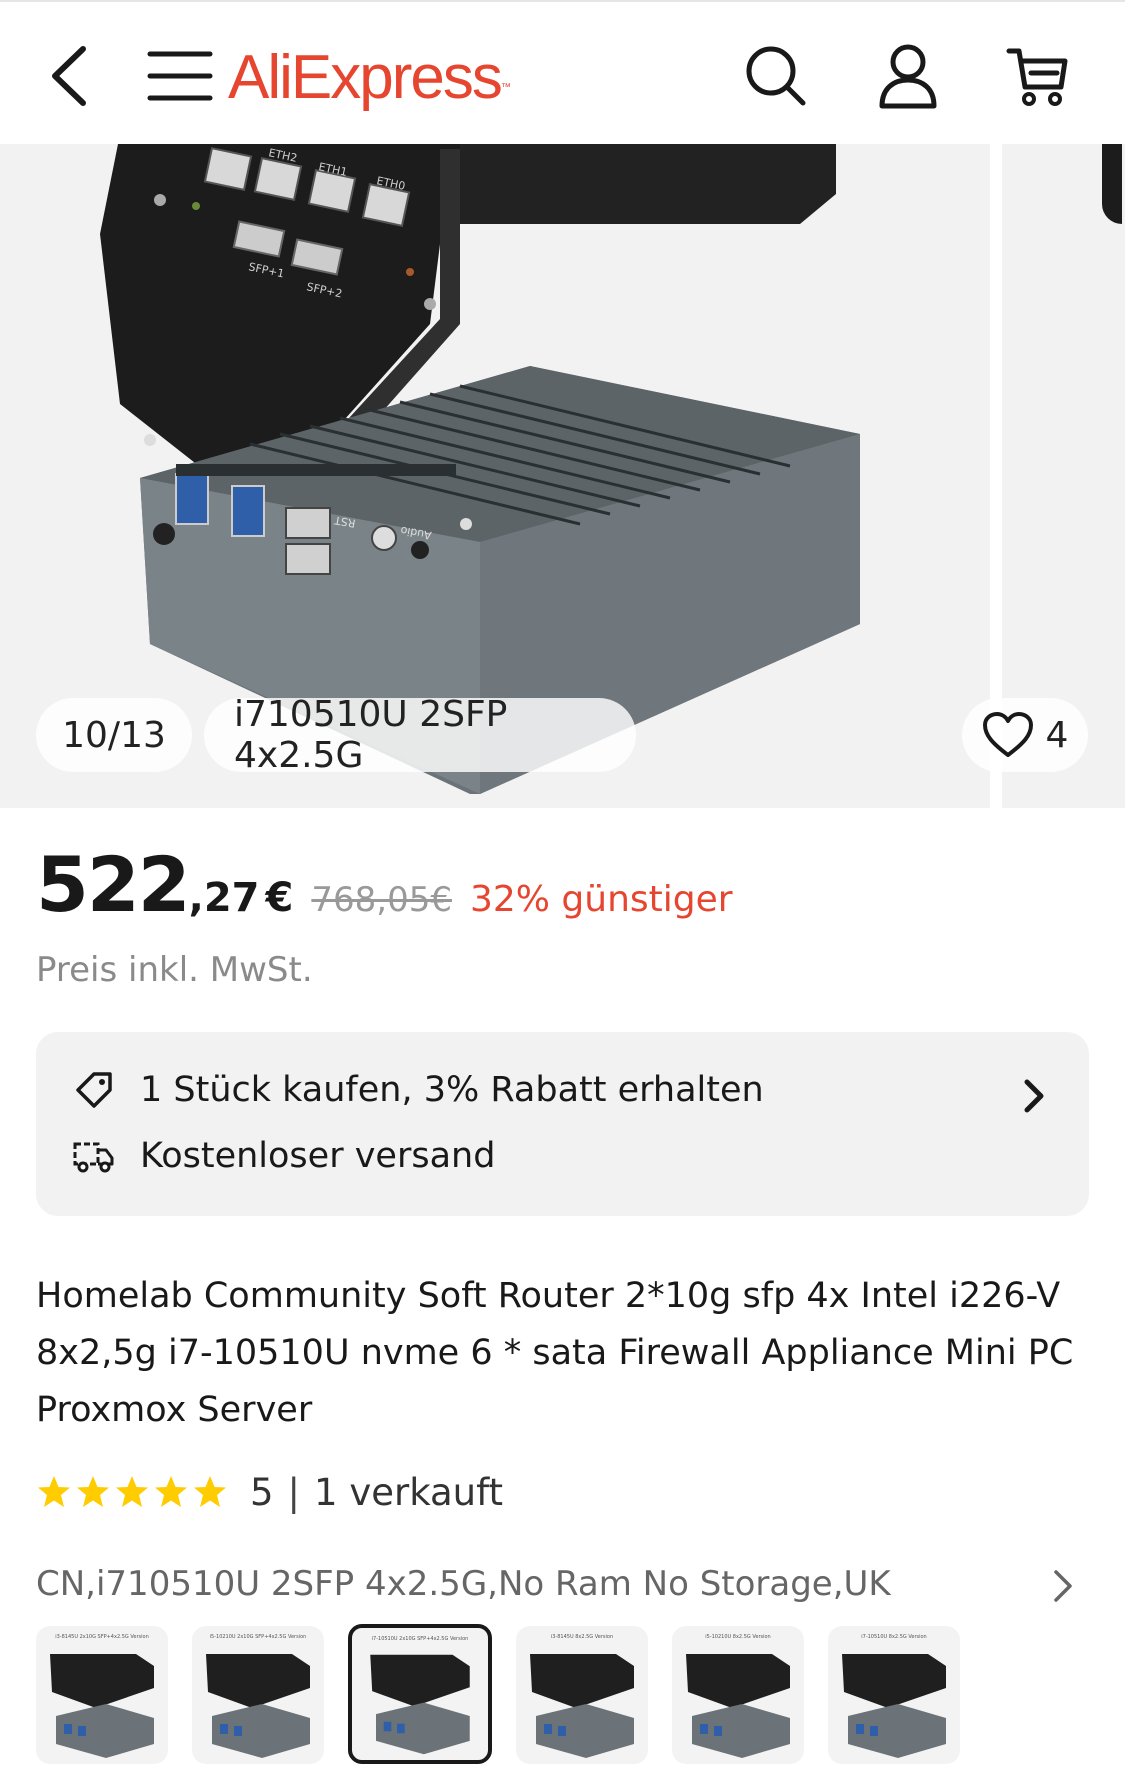 Image resolution: width=1125 pixels, height=1781 pixels. I want to click on sku-thumbnail: i5-10210U 8x2.5G Version, so click(738, 1695).